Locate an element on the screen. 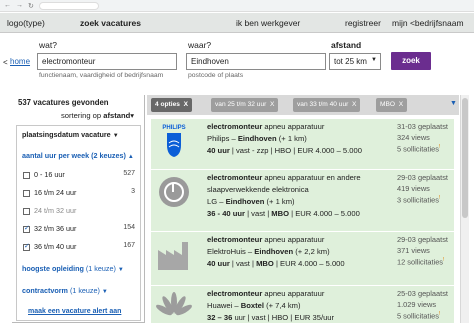 Image resolution: width=474 pixels, height=326 pixels. where-input: Eindhoven is located at coordinates (256, 61).